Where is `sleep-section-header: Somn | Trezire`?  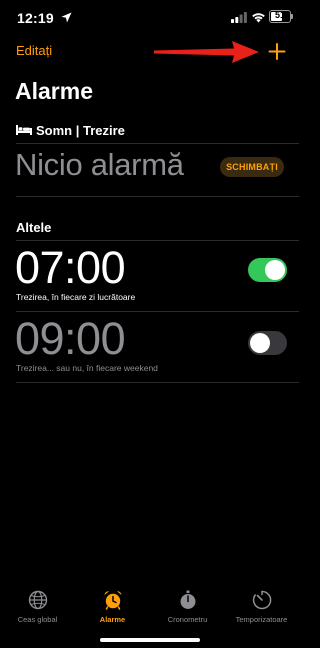 sleep-section-header: Somn | Trezire is located at coordinates (70, 130).